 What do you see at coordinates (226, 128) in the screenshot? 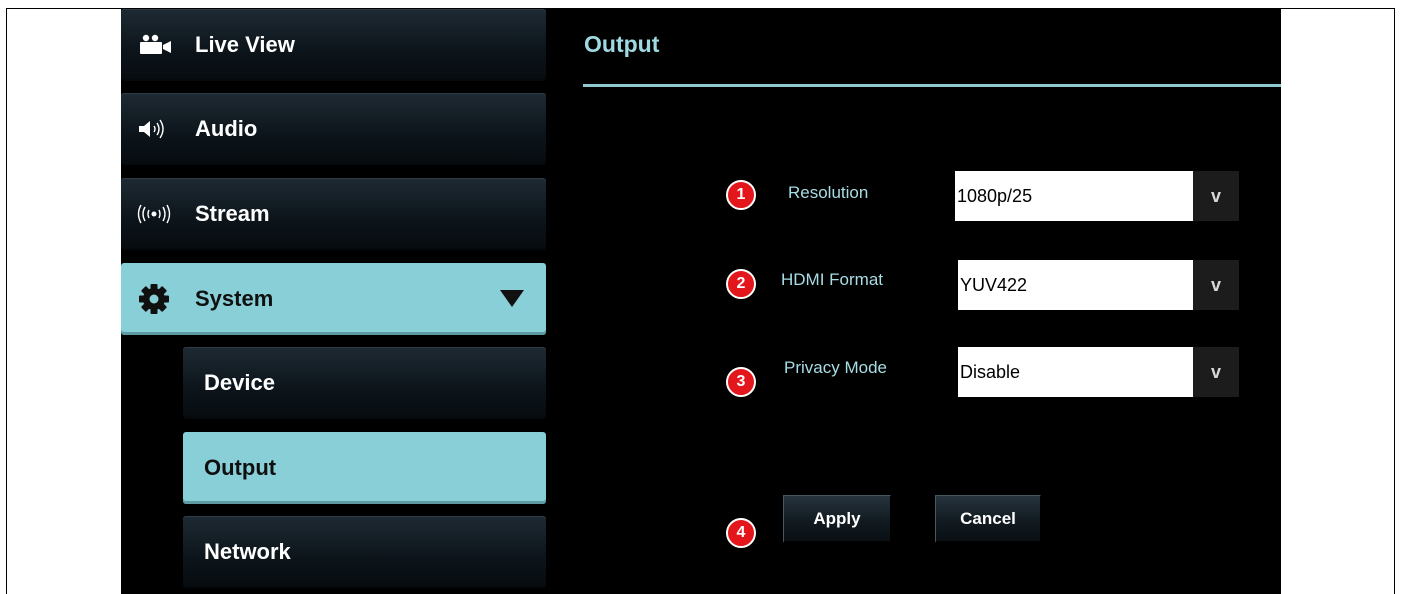
I see `sidebar-item-label: Audio` at bounding box center [226, 128].